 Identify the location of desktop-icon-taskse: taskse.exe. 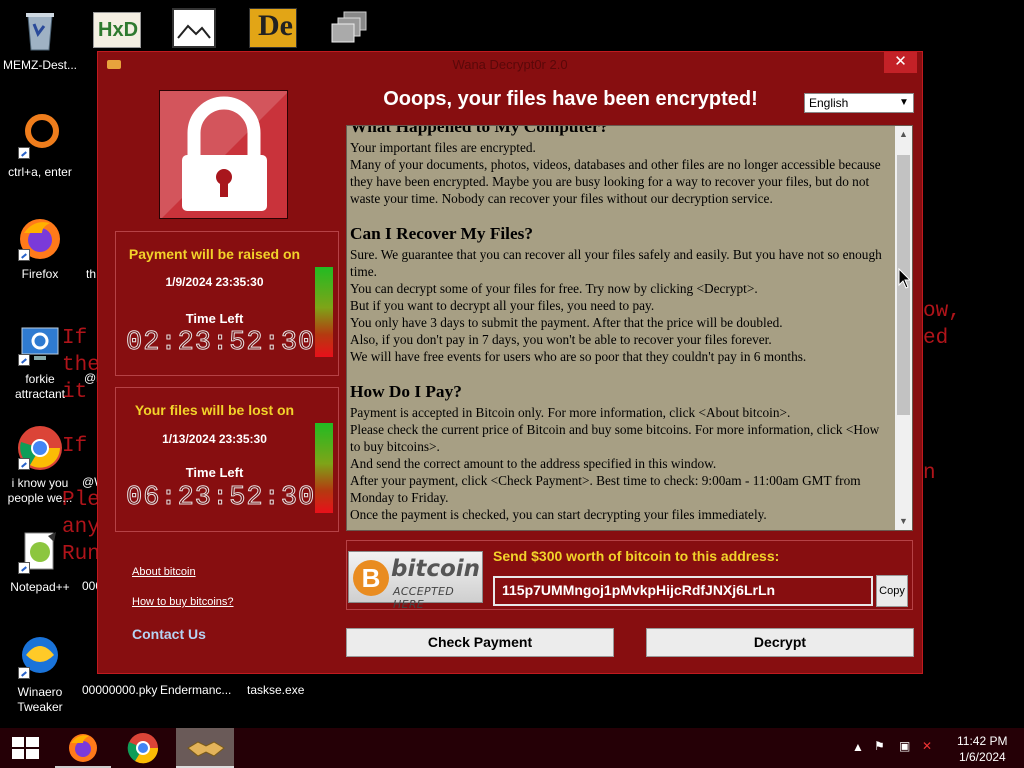
(275, 690).